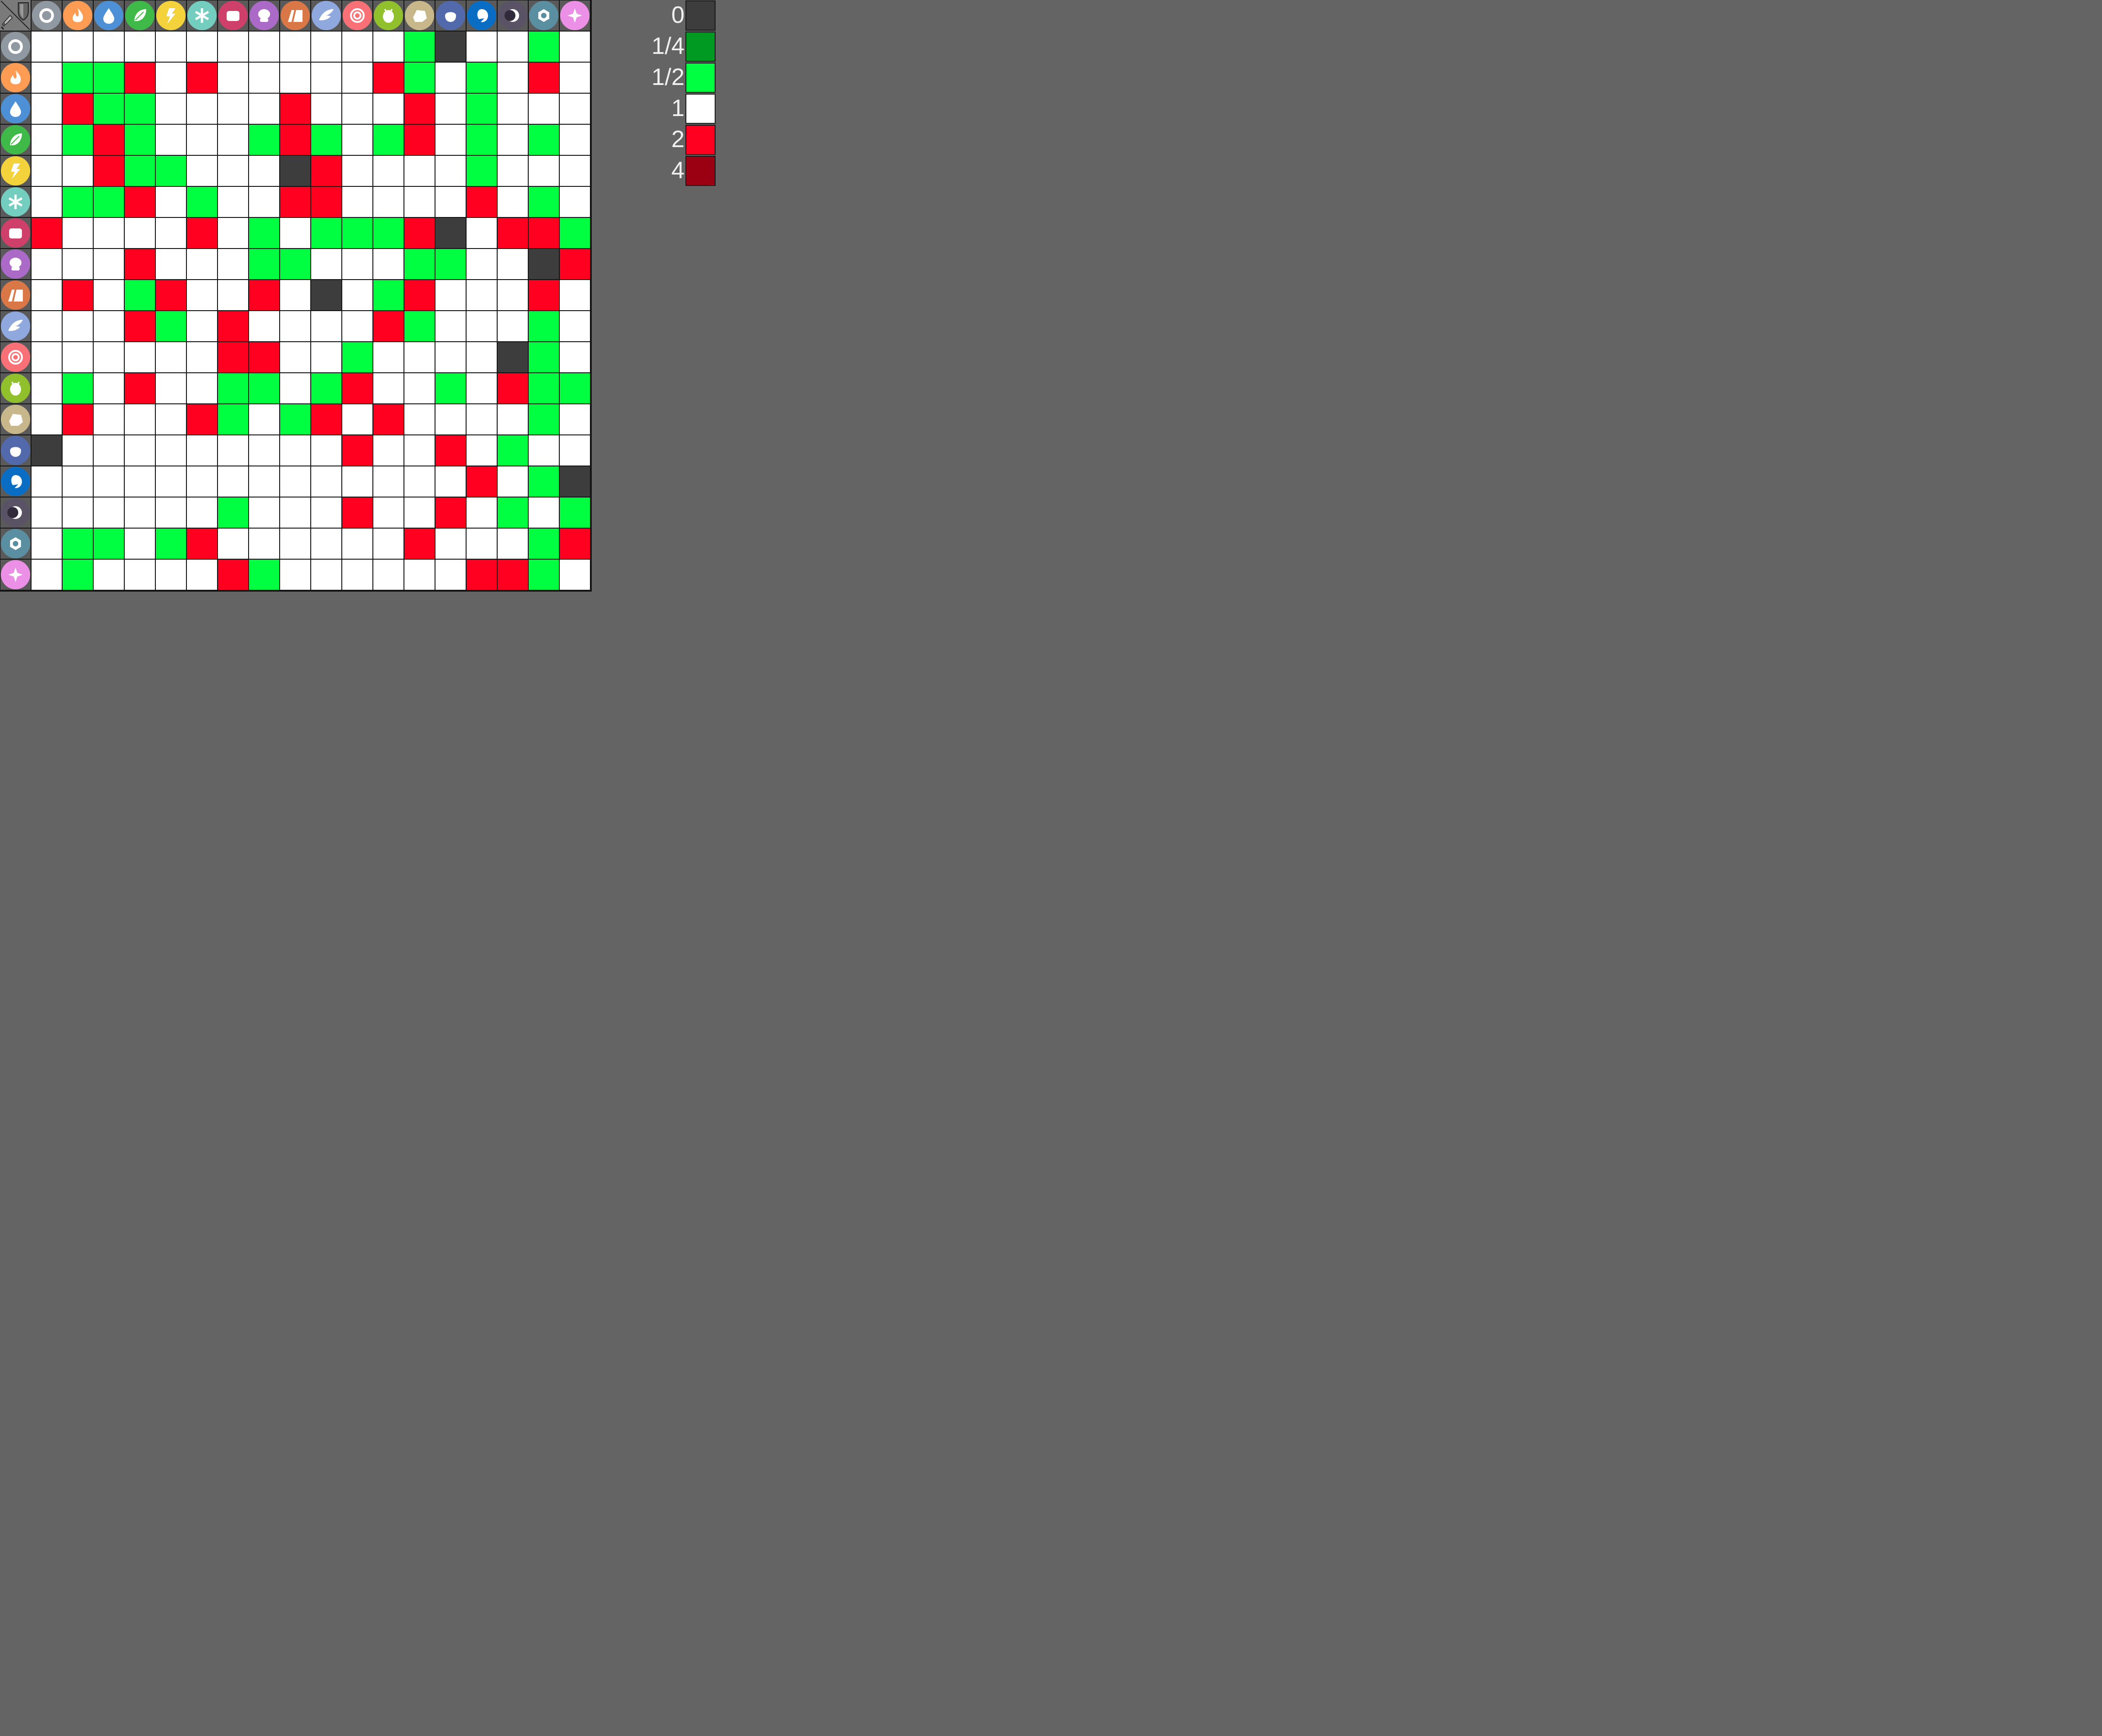 Image resolution: width=2102 pixels, height=1736 pixels. What do you see at coordinates (264, 575) in the screenshot?
I see `cell-fairy-vs-poison` at bounding box center [264, 575].